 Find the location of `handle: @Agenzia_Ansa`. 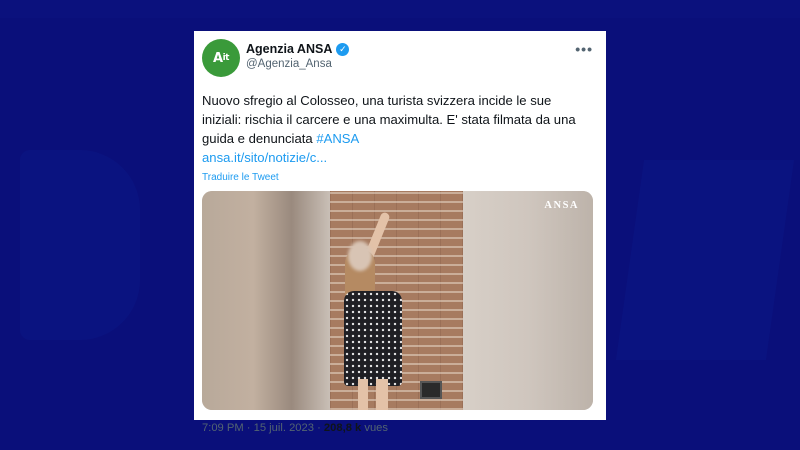

handle: @Agenzia_Ansa is located at coordinates (297, 64).